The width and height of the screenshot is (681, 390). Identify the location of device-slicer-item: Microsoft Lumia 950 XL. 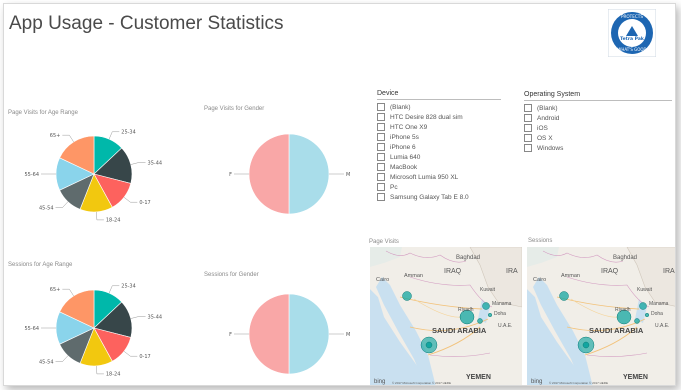
(439, 177).